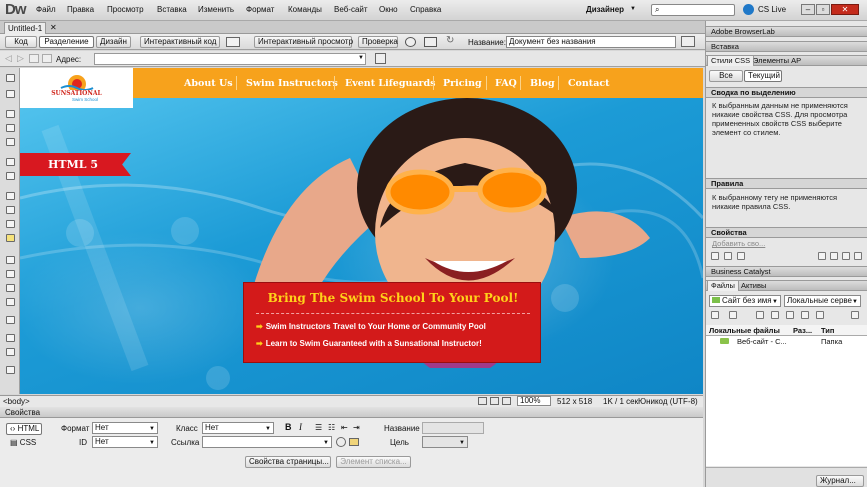  What do you see at coordinates (482, 401) in the screenshot?
I see `select-tool-icon` at bounding box center [482, 401].